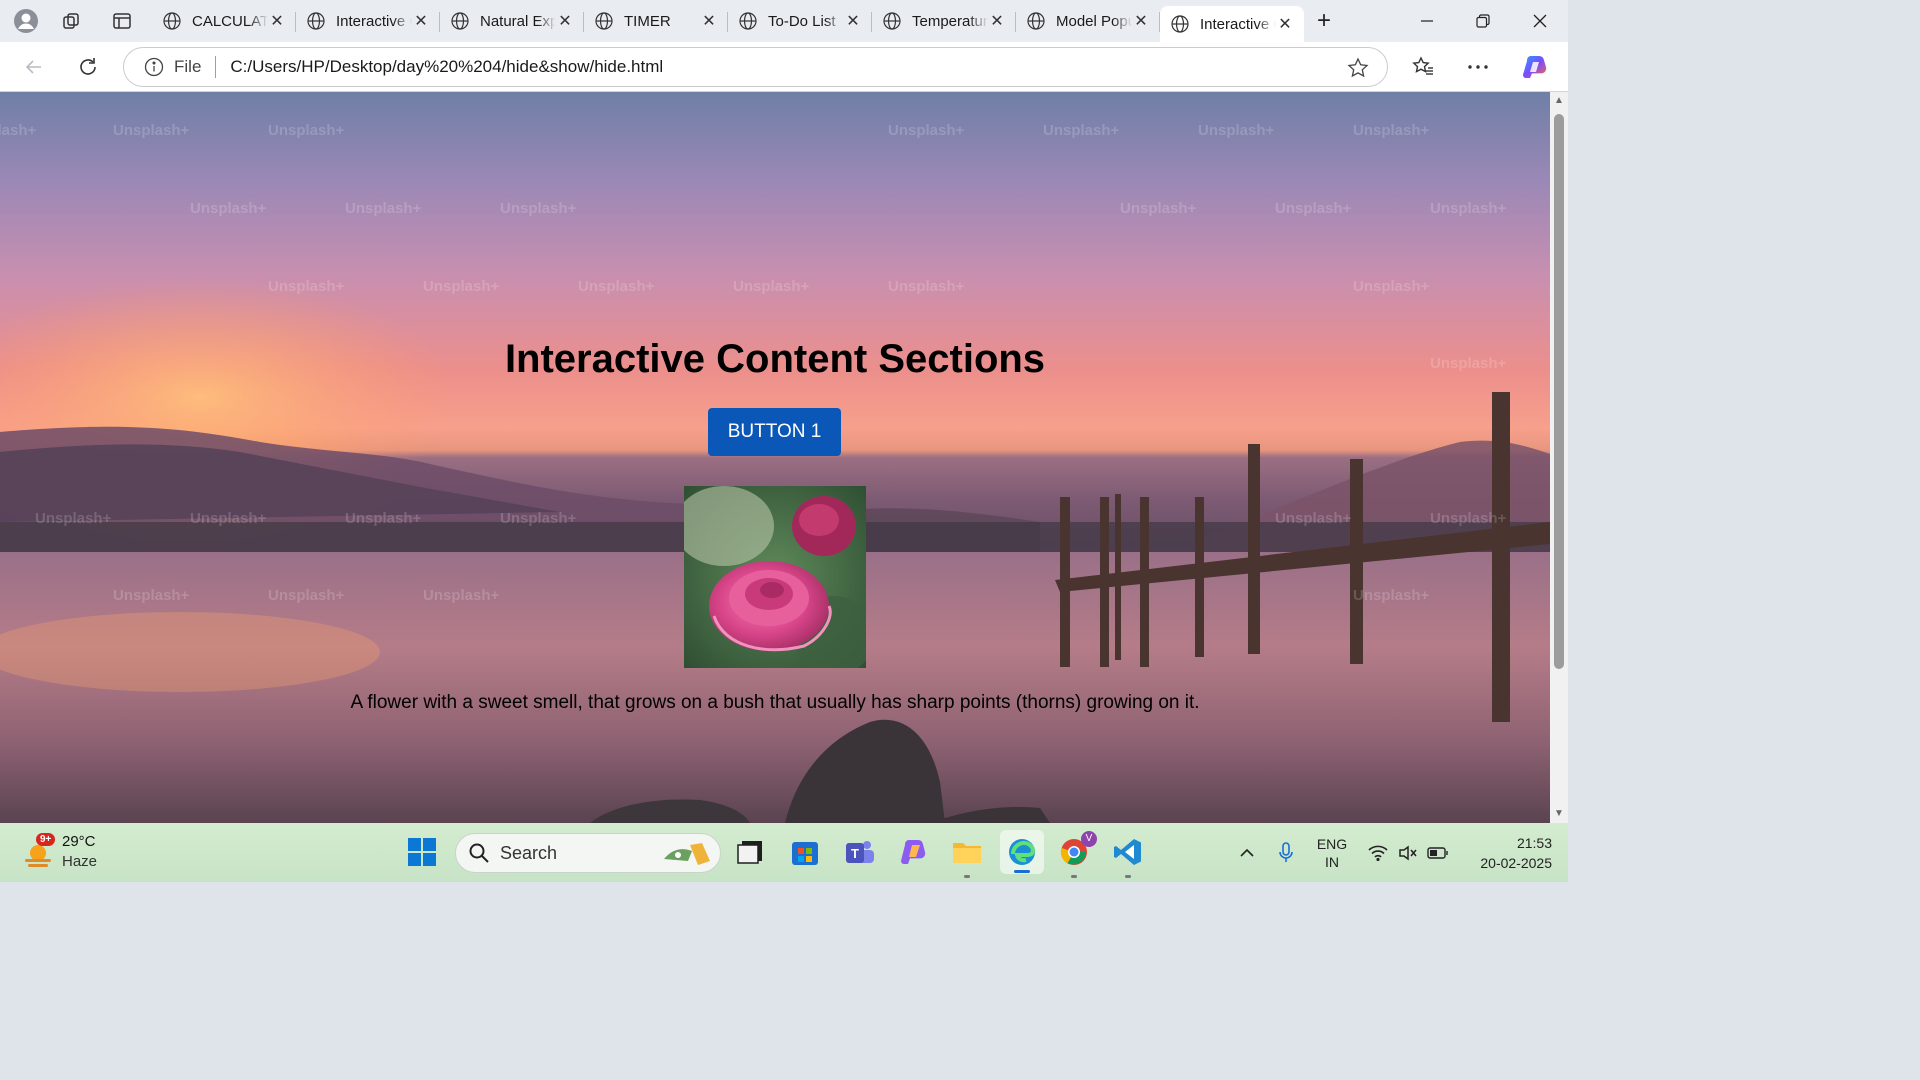 The image size is (1920, 1080). What do you see at coordinates (1077, 854) in the screenshot?
I see `chrome-icon: V` at bounding box center [1077, 854].